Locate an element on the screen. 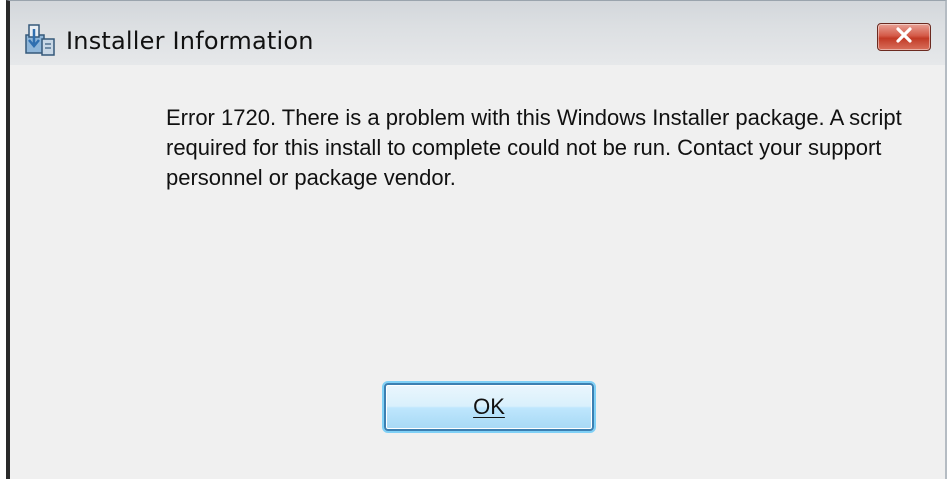 Image resolution: width=947 pixels, height=479 pixels. close-button is located at coordinates (904, 37).